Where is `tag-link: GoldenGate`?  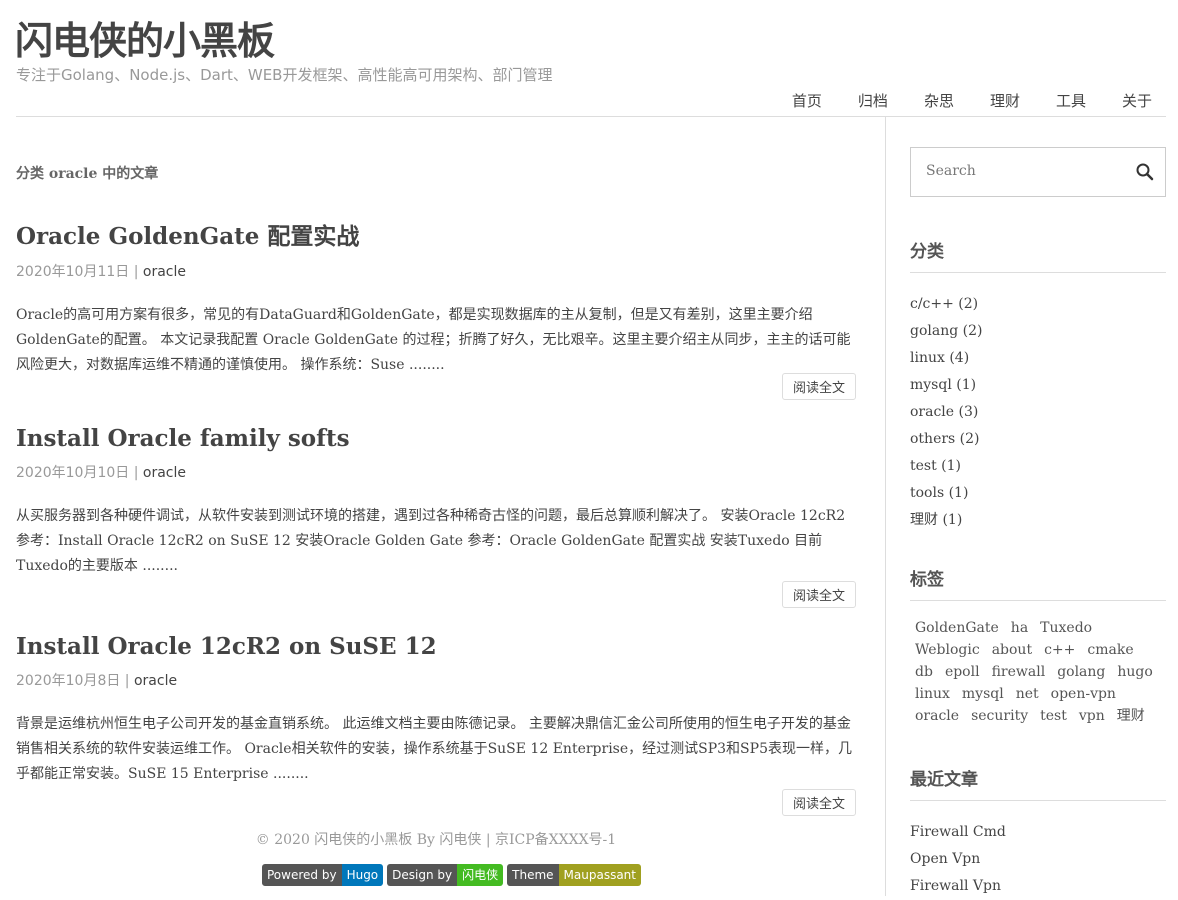 tag-link: GoldenGate is located at coordinates (957, 628).